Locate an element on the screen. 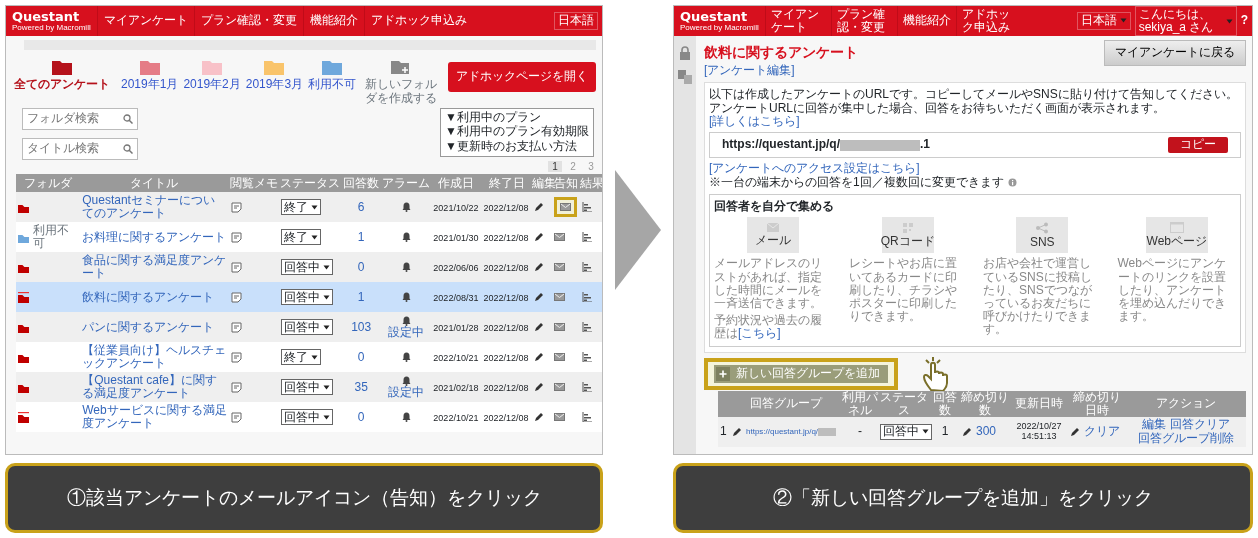 This screenshot has height=538, width=1258. search-field: タイトル検索 is located at coordinates (80, 148).